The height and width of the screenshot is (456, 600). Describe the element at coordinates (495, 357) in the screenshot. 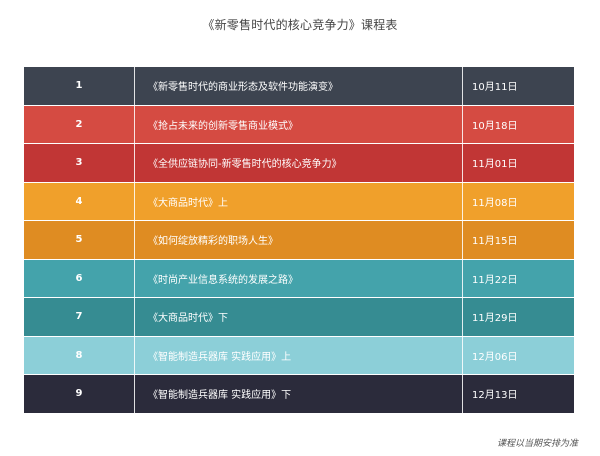

I see `session-date: 12月06日` at that location.